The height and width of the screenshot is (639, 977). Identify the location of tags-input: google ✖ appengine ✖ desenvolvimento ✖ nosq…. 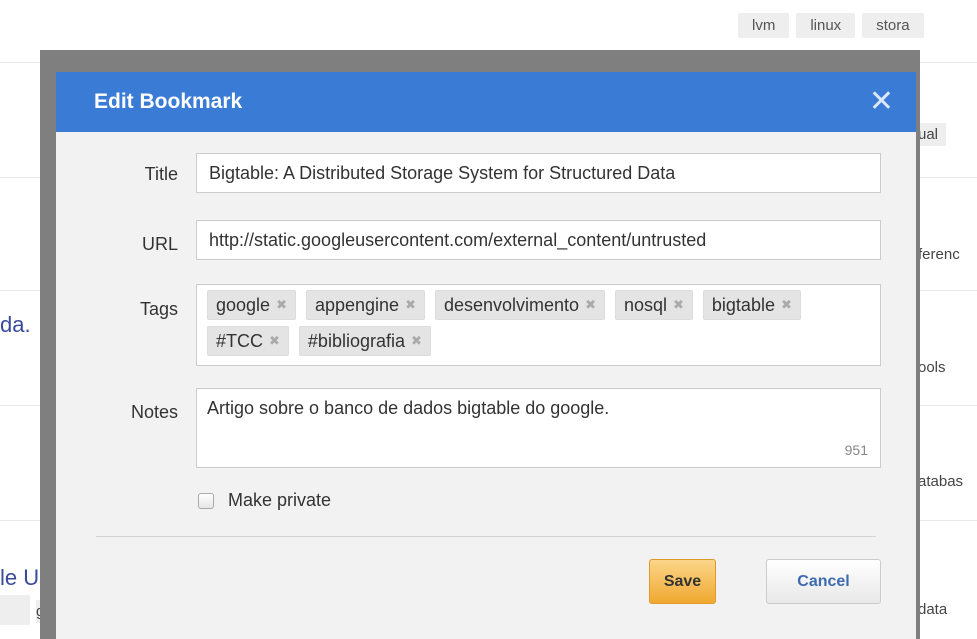
(538, 325).